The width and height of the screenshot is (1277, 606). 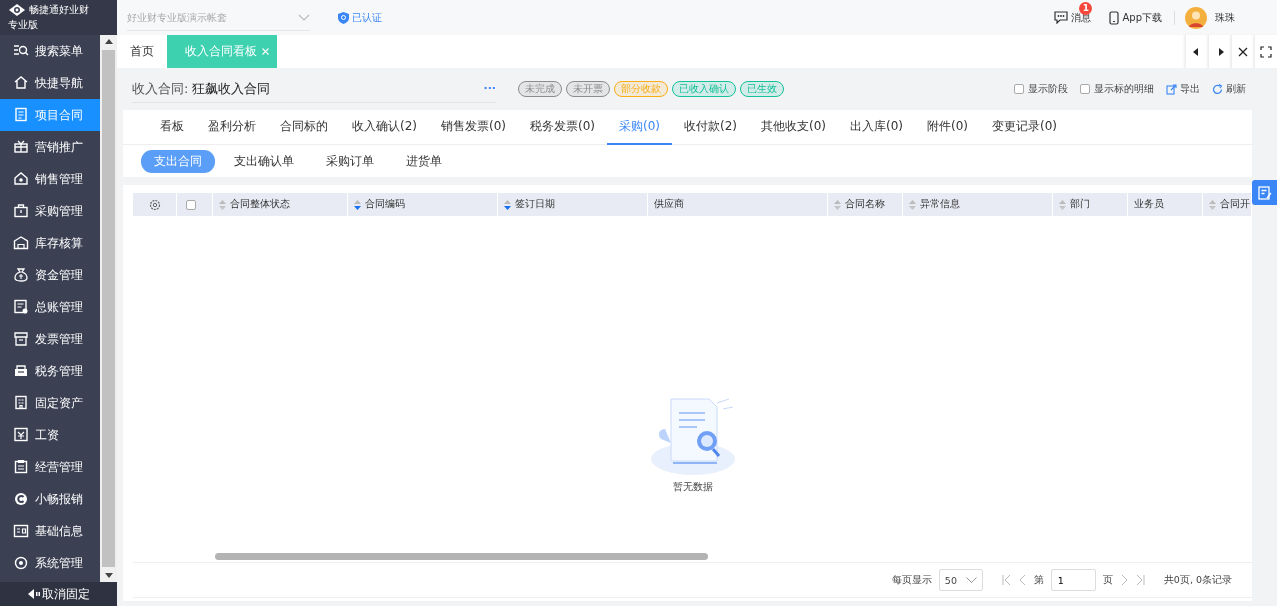 What do you see at coordinates (108, 41) in the screenshot?
I see `scroll-up-icon` at bounding box center [108, 41].